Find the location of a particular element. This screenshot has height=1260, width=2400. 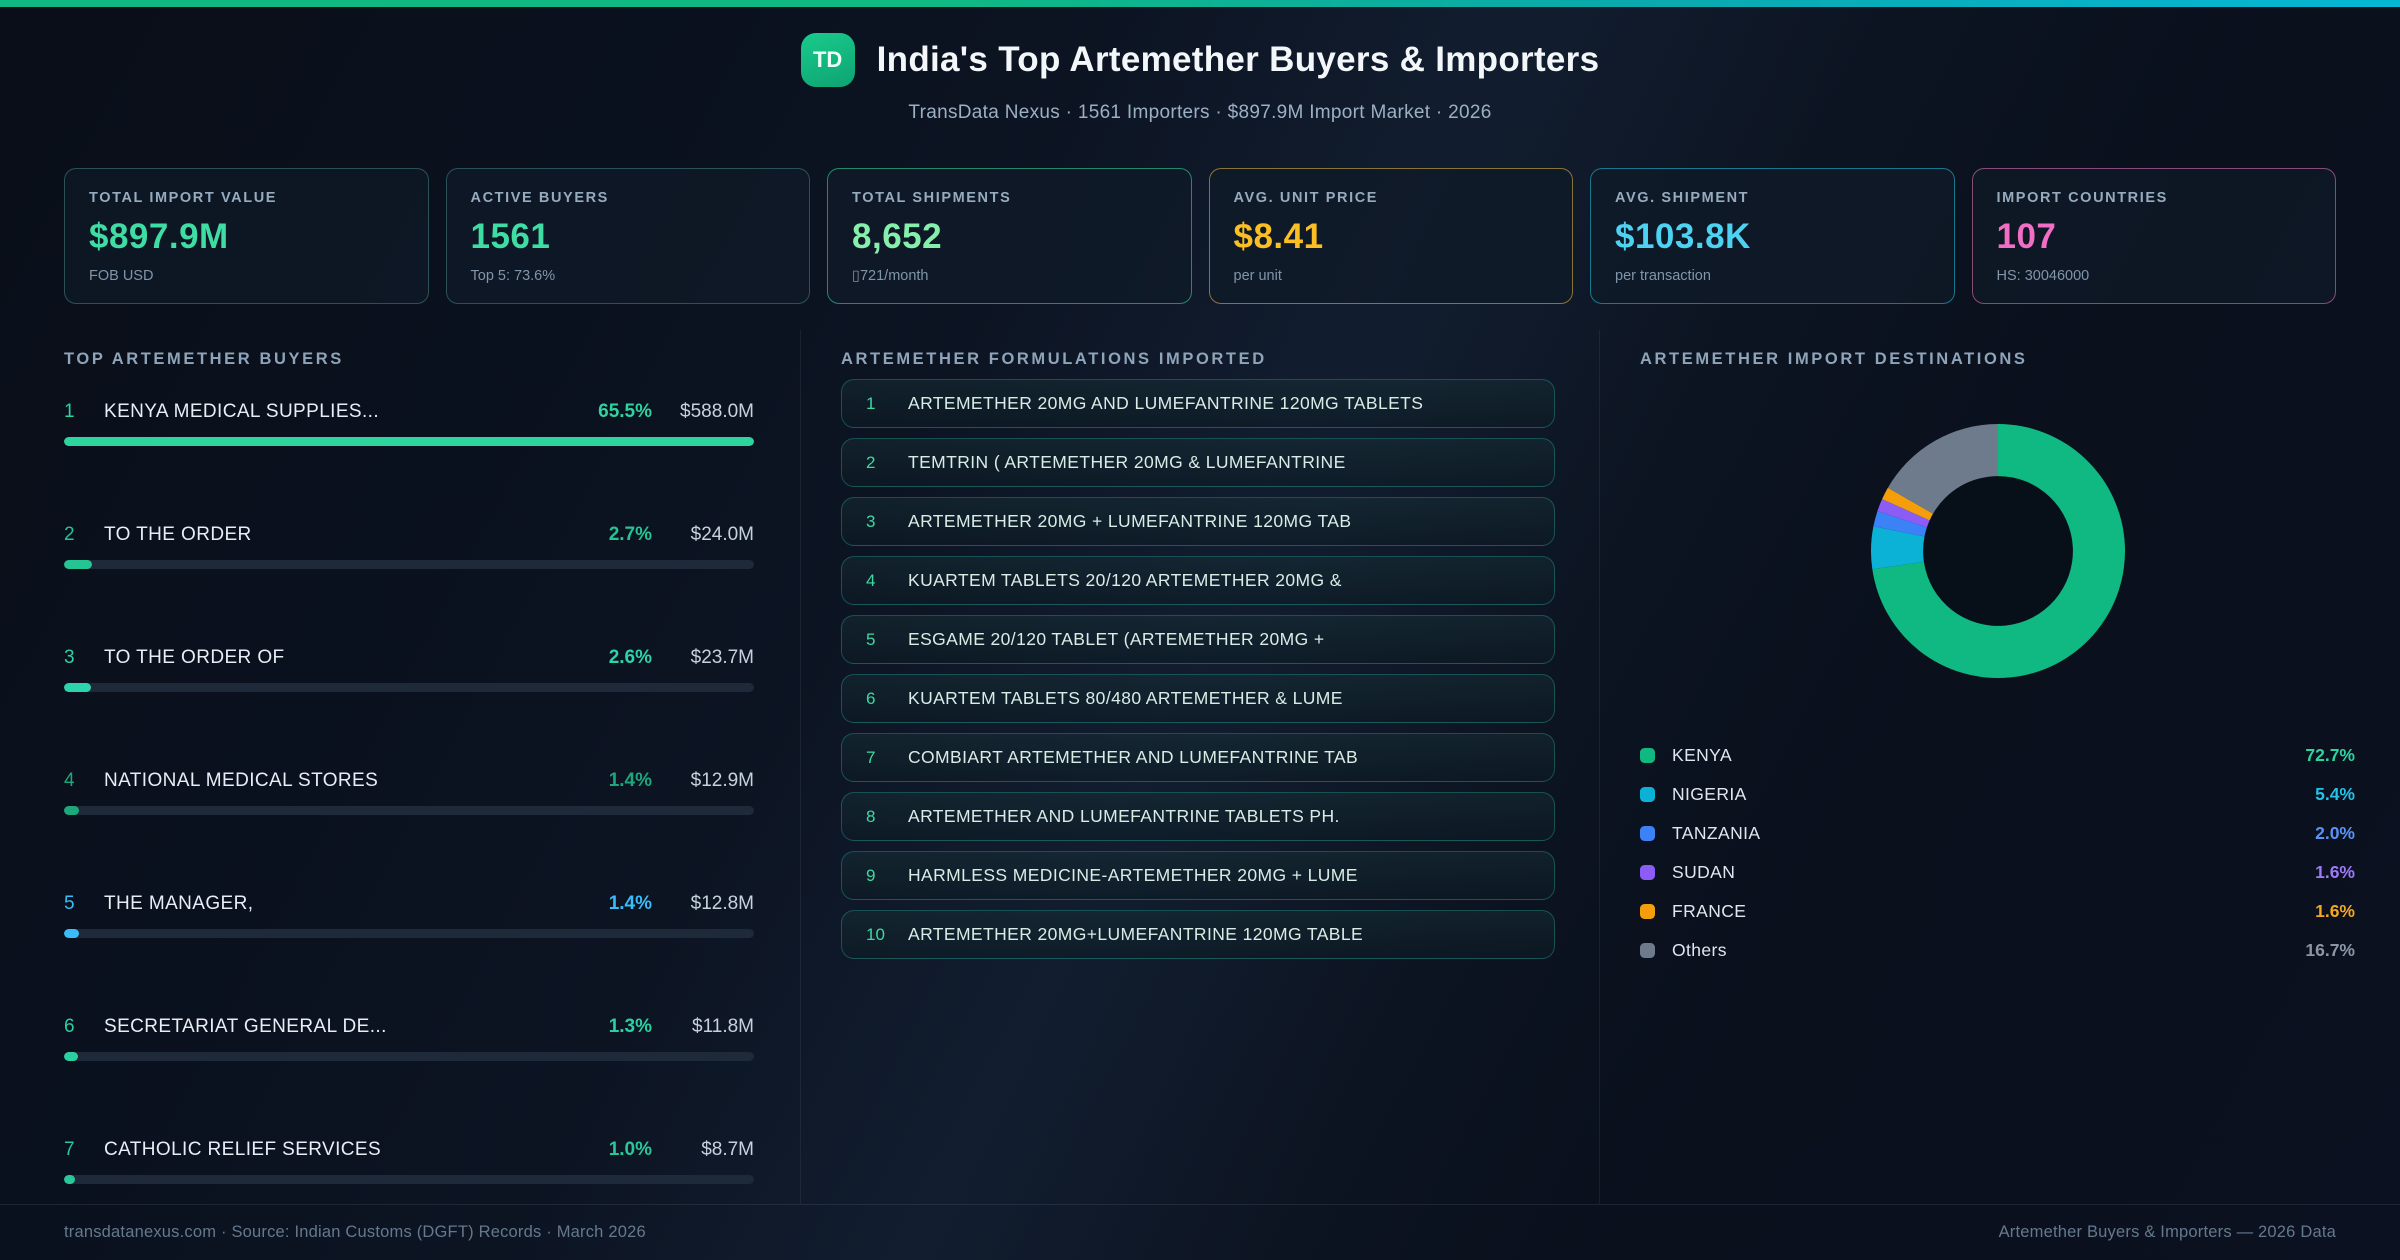

stat-card-total-shipments: TOTAL SHIPMENTS 8,652 ▯721/month is located at coordinates (1009, 236).